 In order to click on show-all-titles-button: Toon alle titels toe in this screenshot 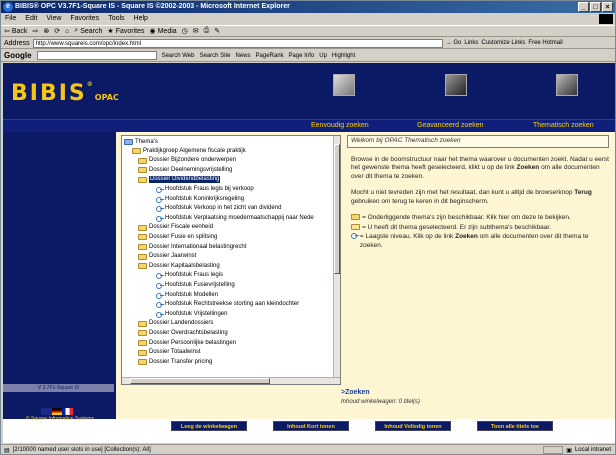, I will do `click(515, 426)`.